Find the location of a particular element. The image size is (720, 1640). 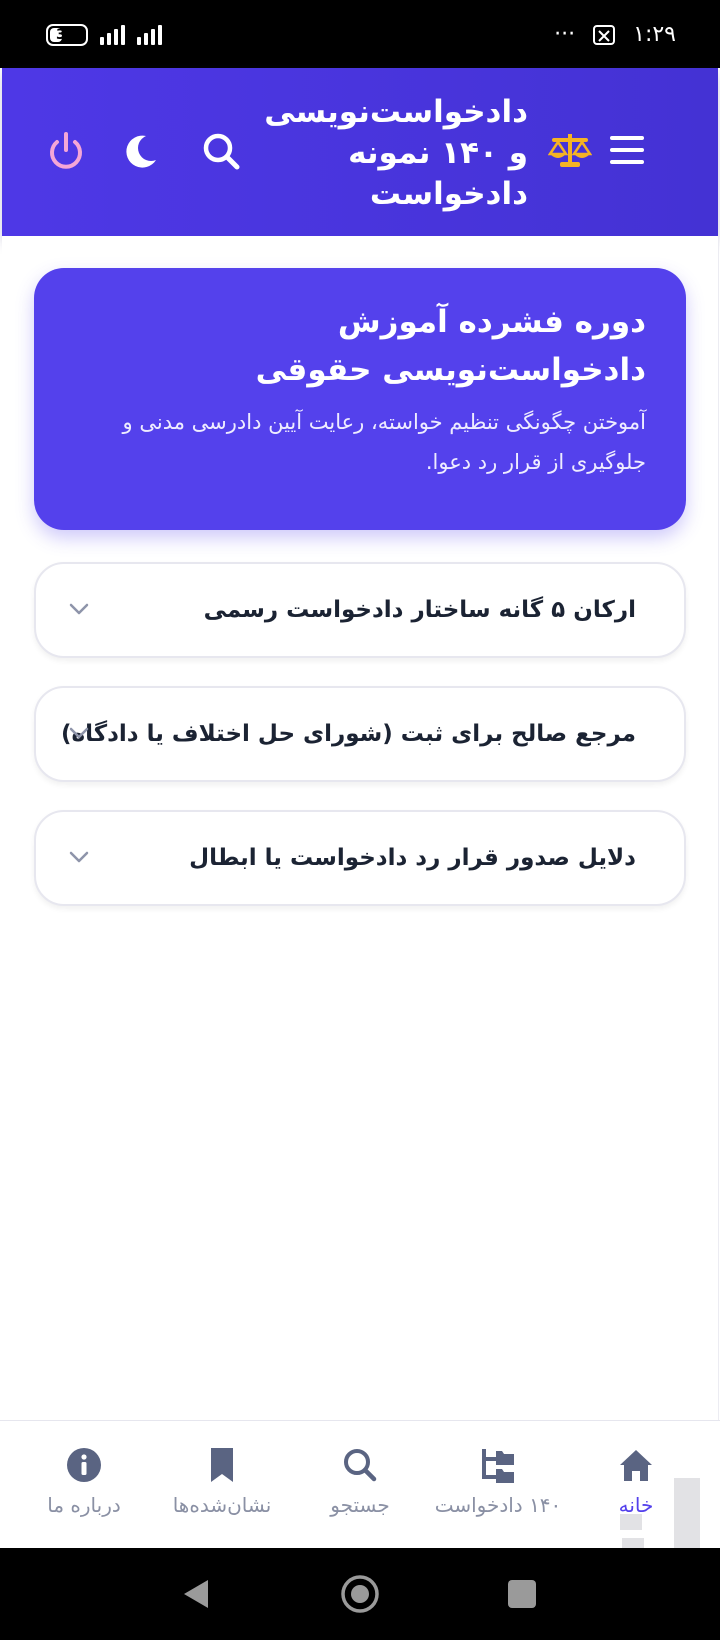

power-icon is located at coordinates (66, 152).